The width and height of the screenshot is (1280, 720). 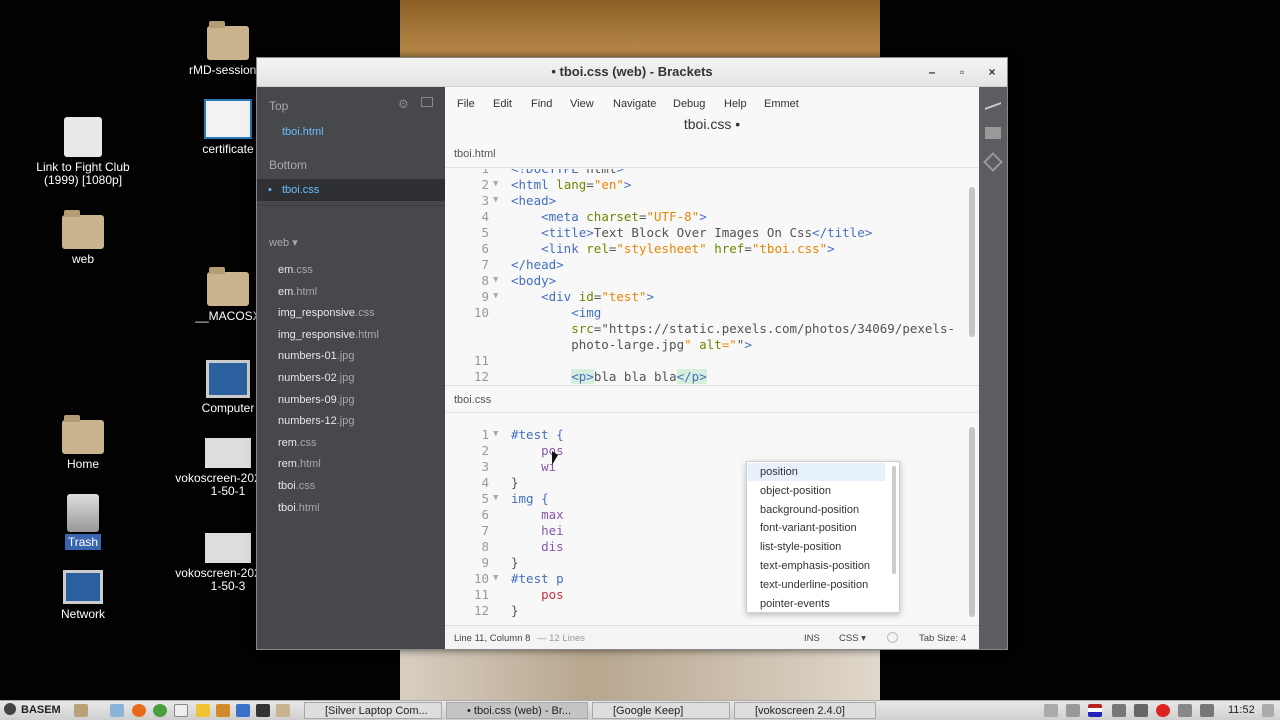 I want to click on code-line: <p>bla bla bla</p>, so click(x=609, y=376).